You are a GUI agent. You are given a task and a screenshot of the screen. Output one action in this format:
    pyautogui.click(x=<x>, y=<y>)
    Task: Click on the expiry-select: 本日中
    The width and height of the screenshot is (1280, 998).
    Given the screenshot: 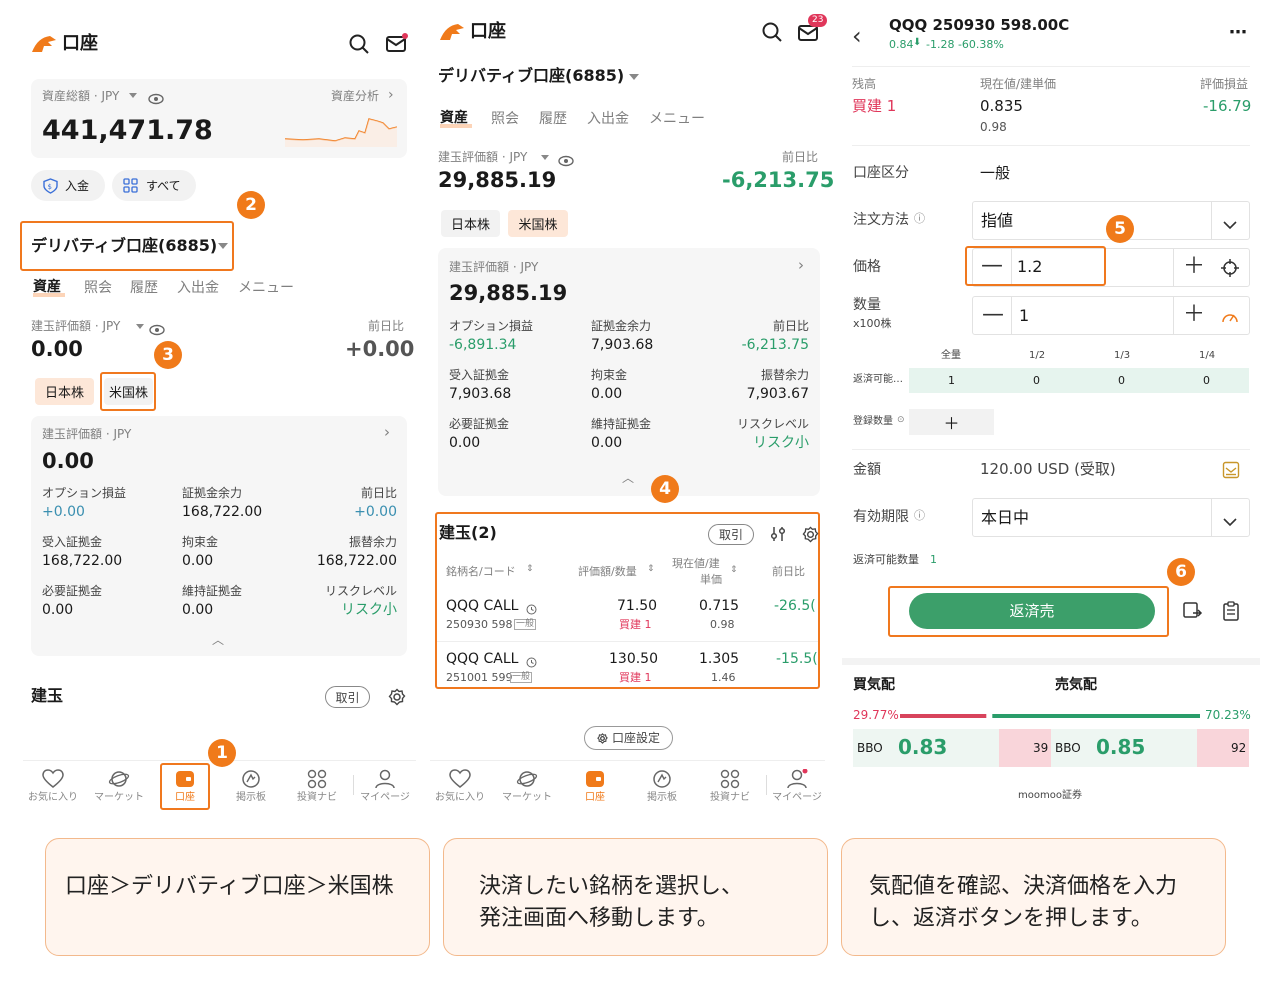 What is the action you would take?
    pyautogui.click(x=1111, y=517)
    